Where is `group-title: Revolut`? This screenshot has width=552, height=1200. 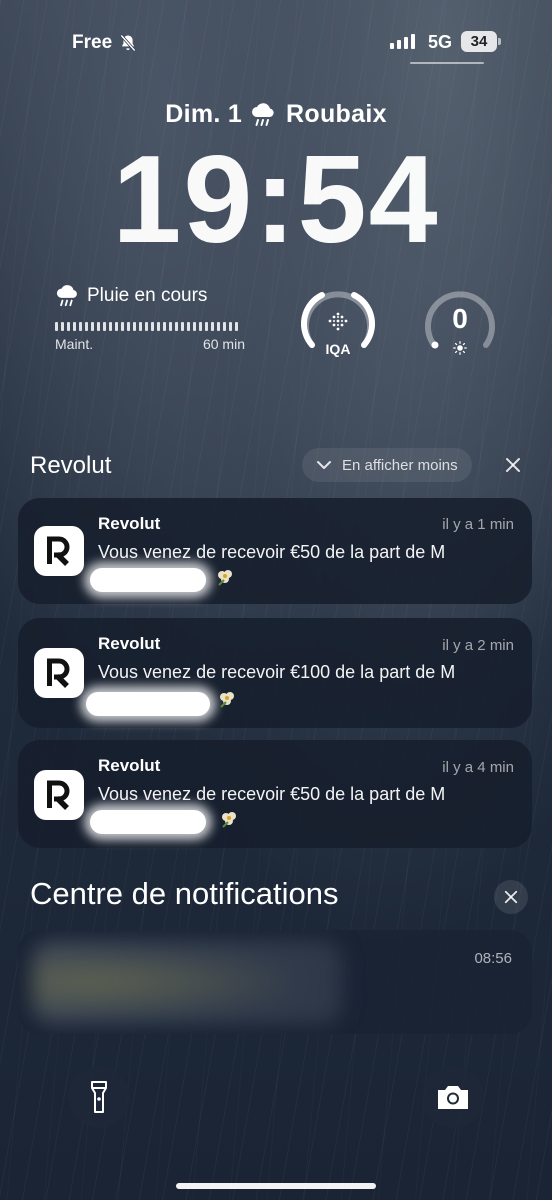
group-title: Revolut is located at coordinates (71, 465).